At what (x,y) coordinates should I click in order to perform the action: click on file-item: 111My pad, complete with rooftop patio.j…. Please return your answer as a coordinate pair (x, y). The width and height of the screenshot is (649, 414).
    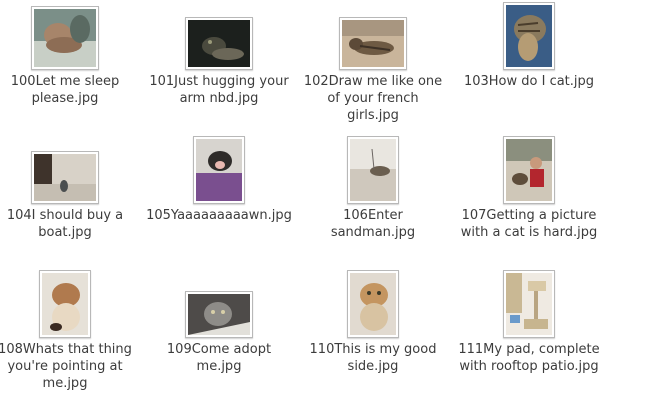
    Looking at the image, I should click on (529, 321).